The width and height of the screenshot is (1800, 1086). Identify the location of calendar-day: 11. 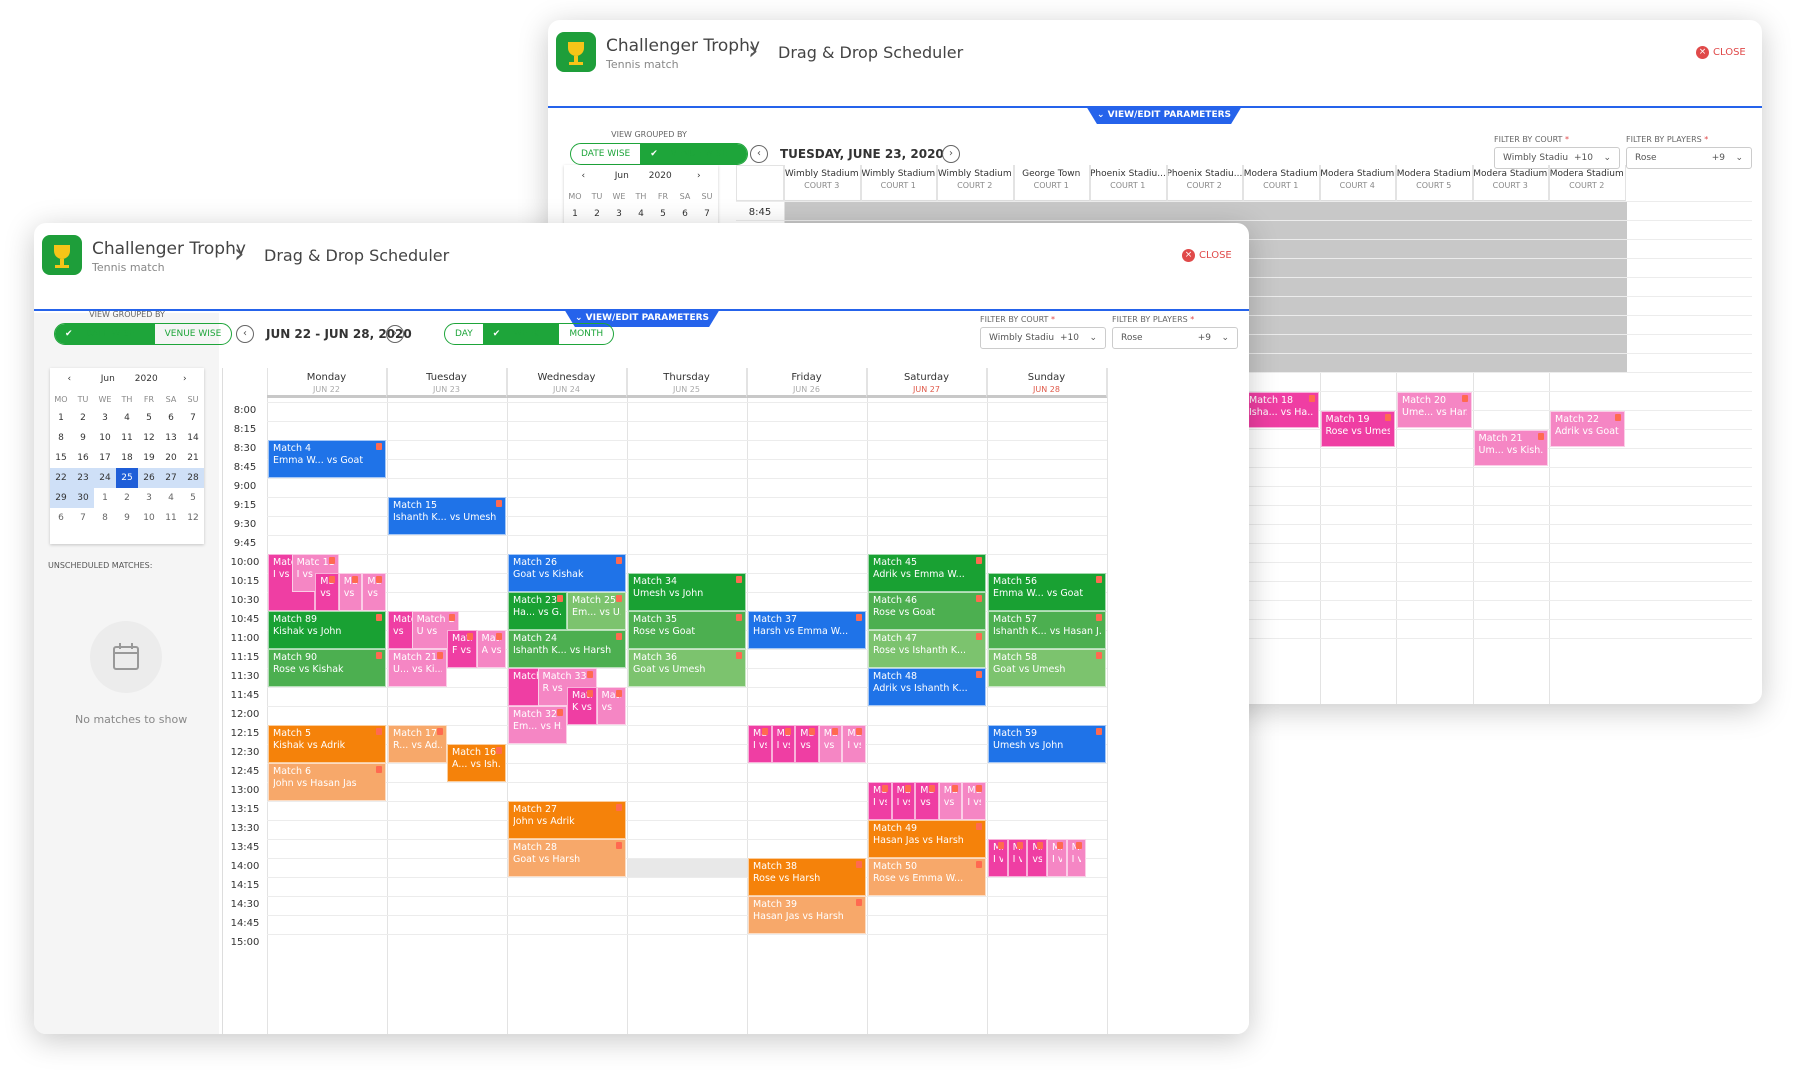
(171, 518).